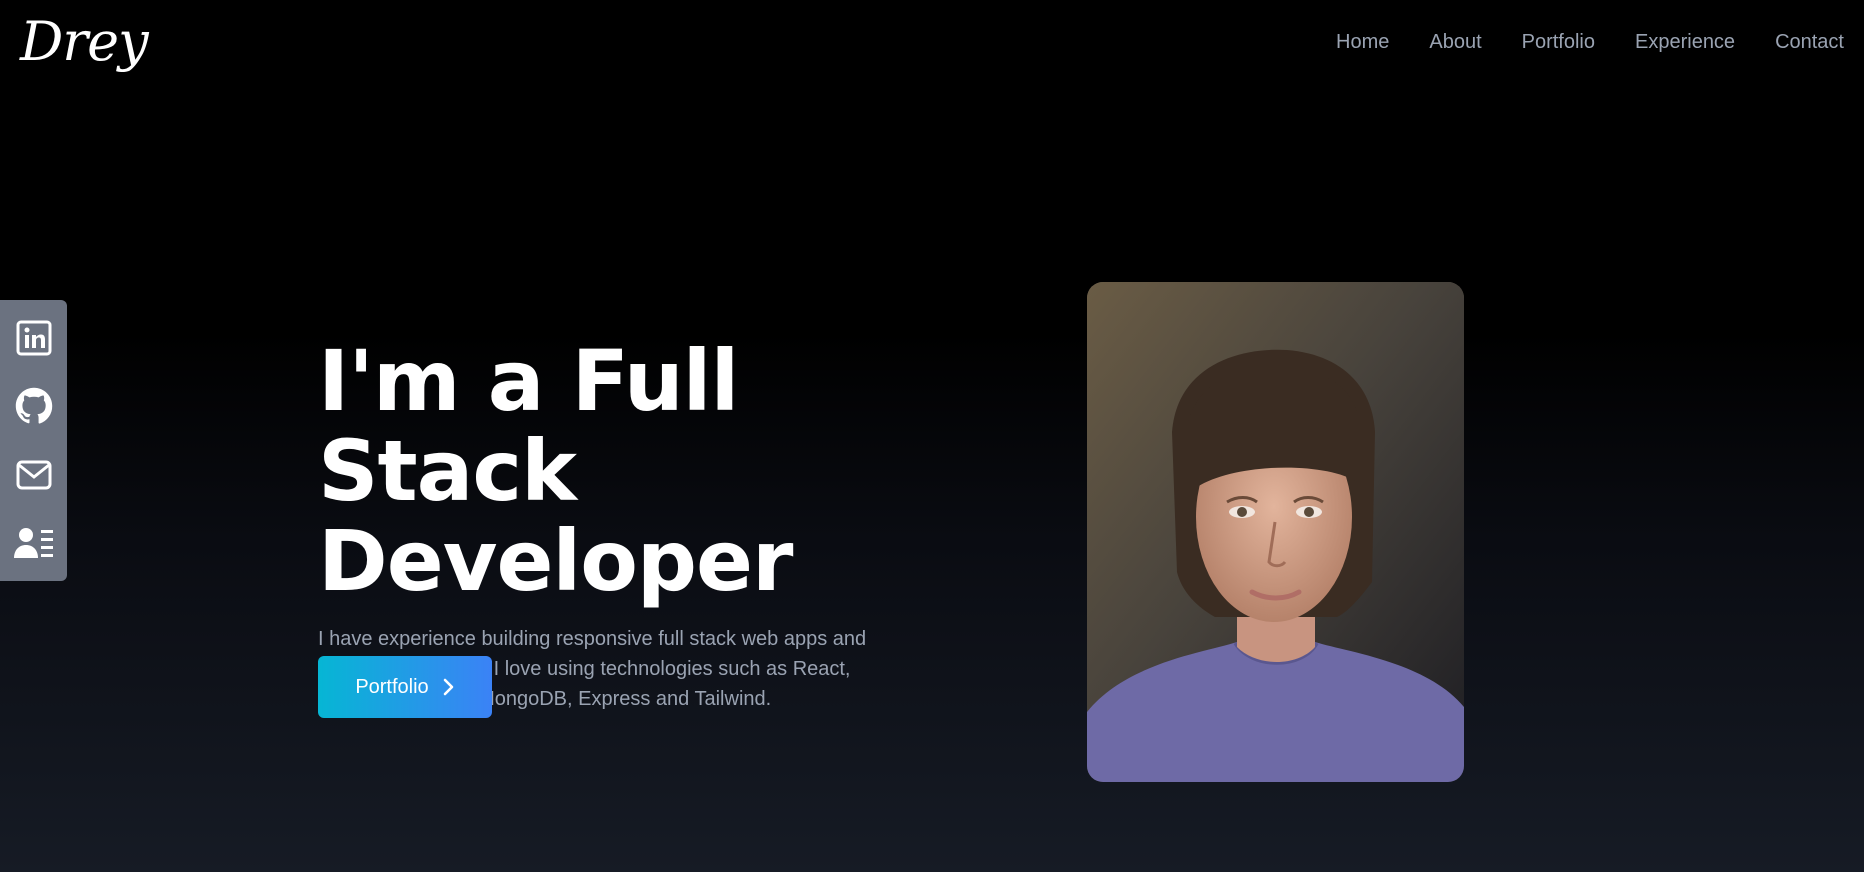 This screenshot has height=872, width=1864. I want to click on hero-headline-line2: Developer, so click(555, 561).